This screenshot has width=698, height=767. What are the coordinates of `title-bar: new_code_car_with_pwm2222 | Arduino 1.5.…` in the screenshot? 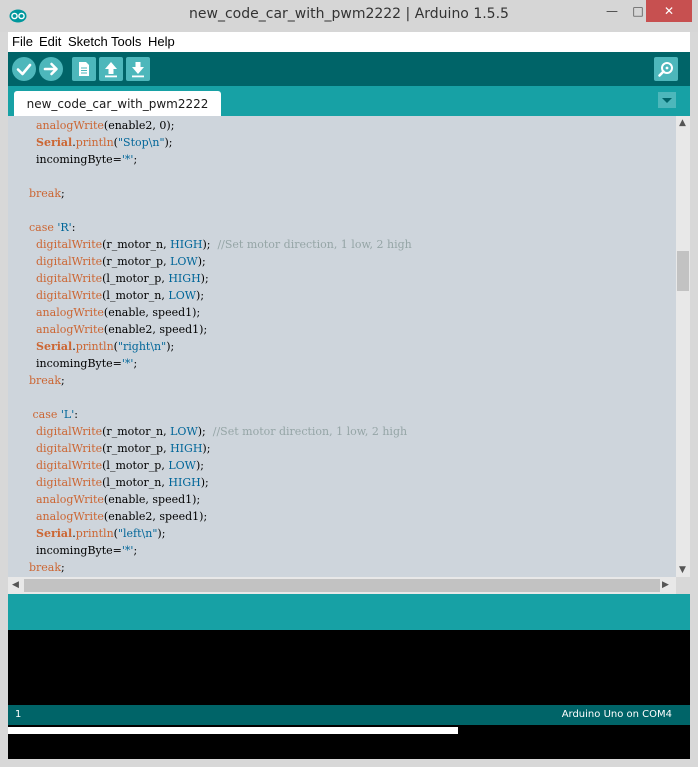 It's located at (349, 16).